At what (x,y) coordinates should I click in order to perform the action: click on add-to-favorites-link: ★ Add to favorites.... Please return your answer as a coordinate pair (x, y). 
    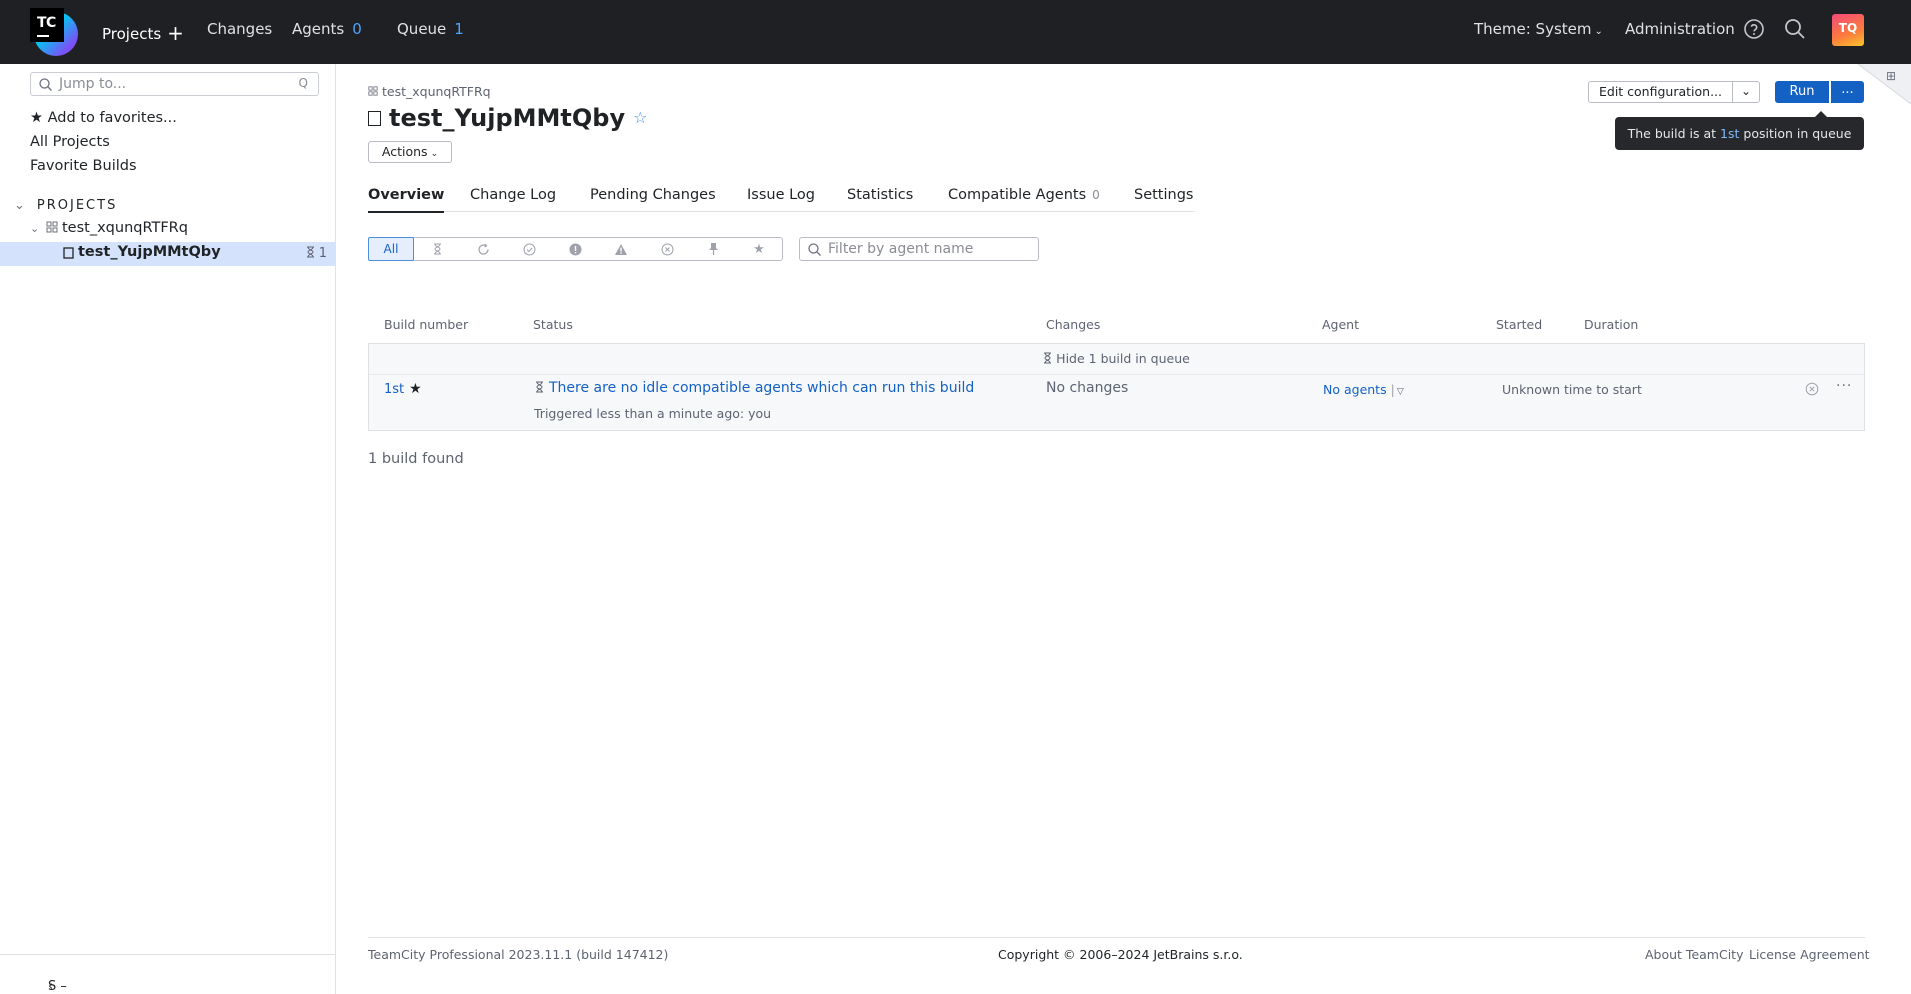
    Looking at the image, I should click on (103, 118).